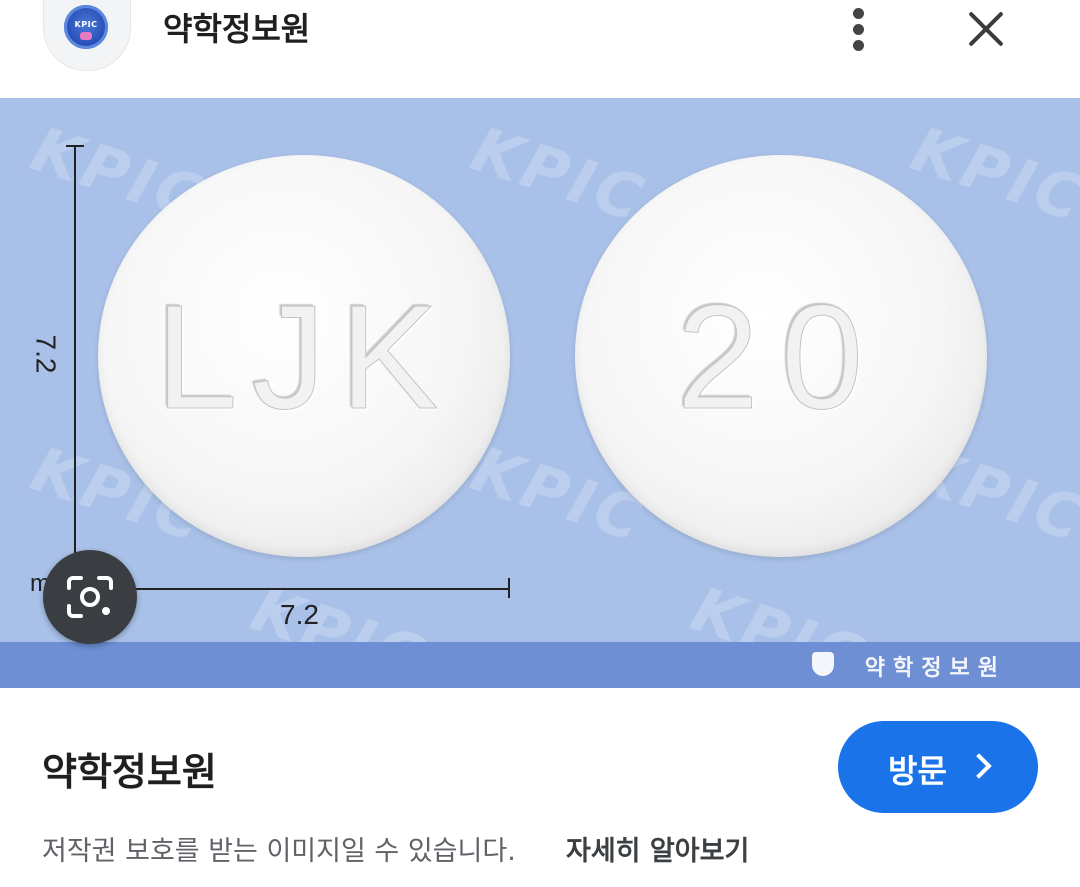 The height and width of the screenshot is (887, 1080). What do you see at coordinates (657, 848) in the screenshot?
I see `learn-more-link: 자세히 알아보기` at bounding box center [657, 848].